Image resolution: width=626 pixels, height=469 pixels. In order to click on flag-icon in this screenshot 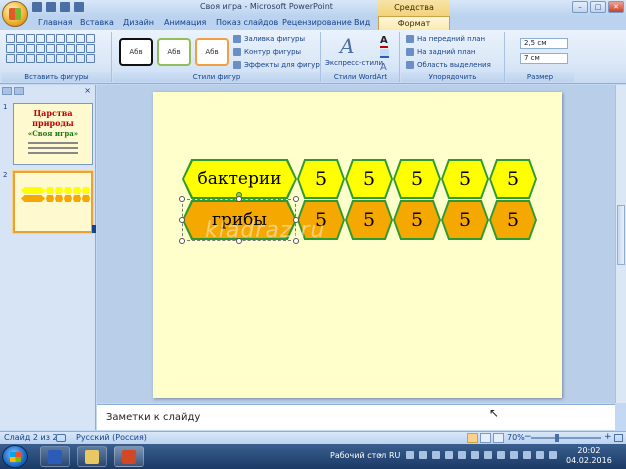, I will do `click(553, 455)`.